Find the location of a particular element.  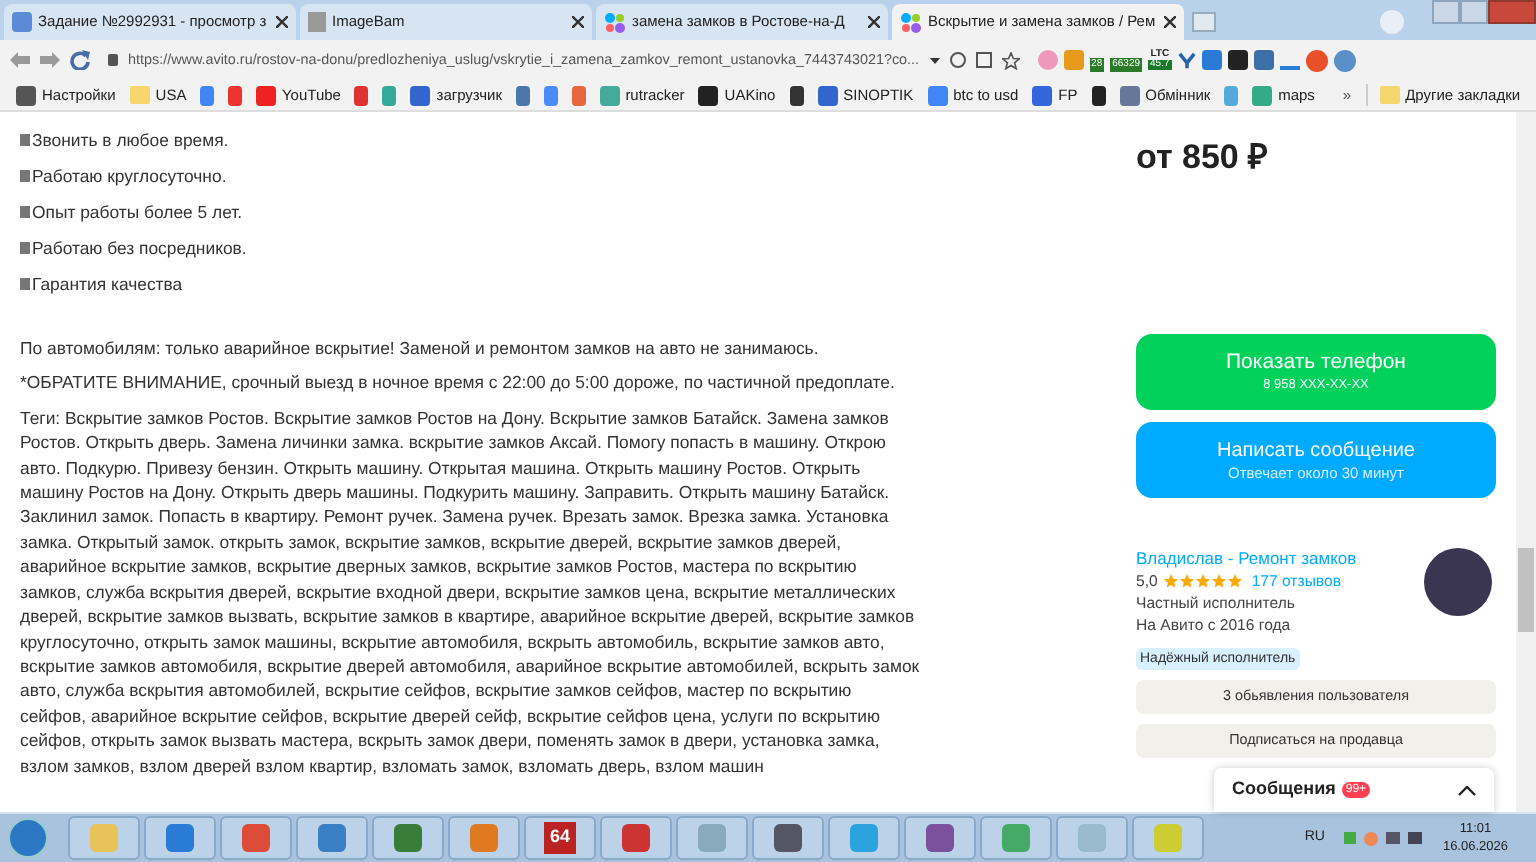

taskbar-app: 64 is located at coordinates (560, 838).